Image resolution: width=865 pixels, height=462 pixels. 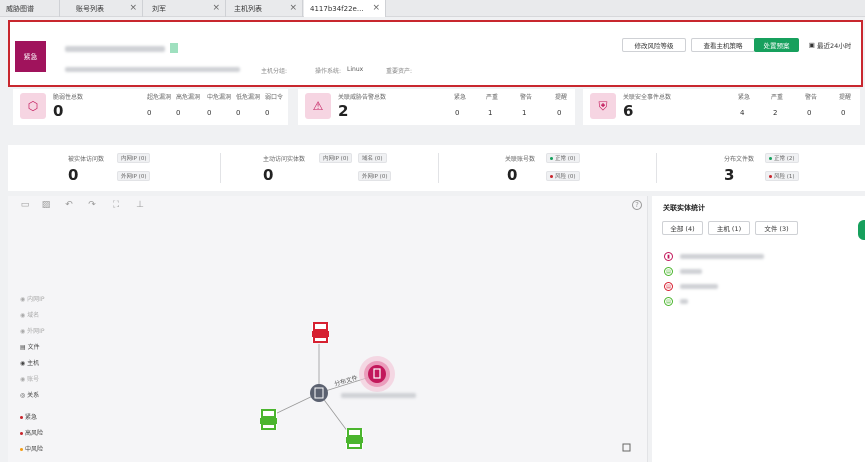 What do you see at coordinates (265, 8) in the screenshot?
I see `tab-host-list: 主机列表 ×` at bounding box center [265, 8].